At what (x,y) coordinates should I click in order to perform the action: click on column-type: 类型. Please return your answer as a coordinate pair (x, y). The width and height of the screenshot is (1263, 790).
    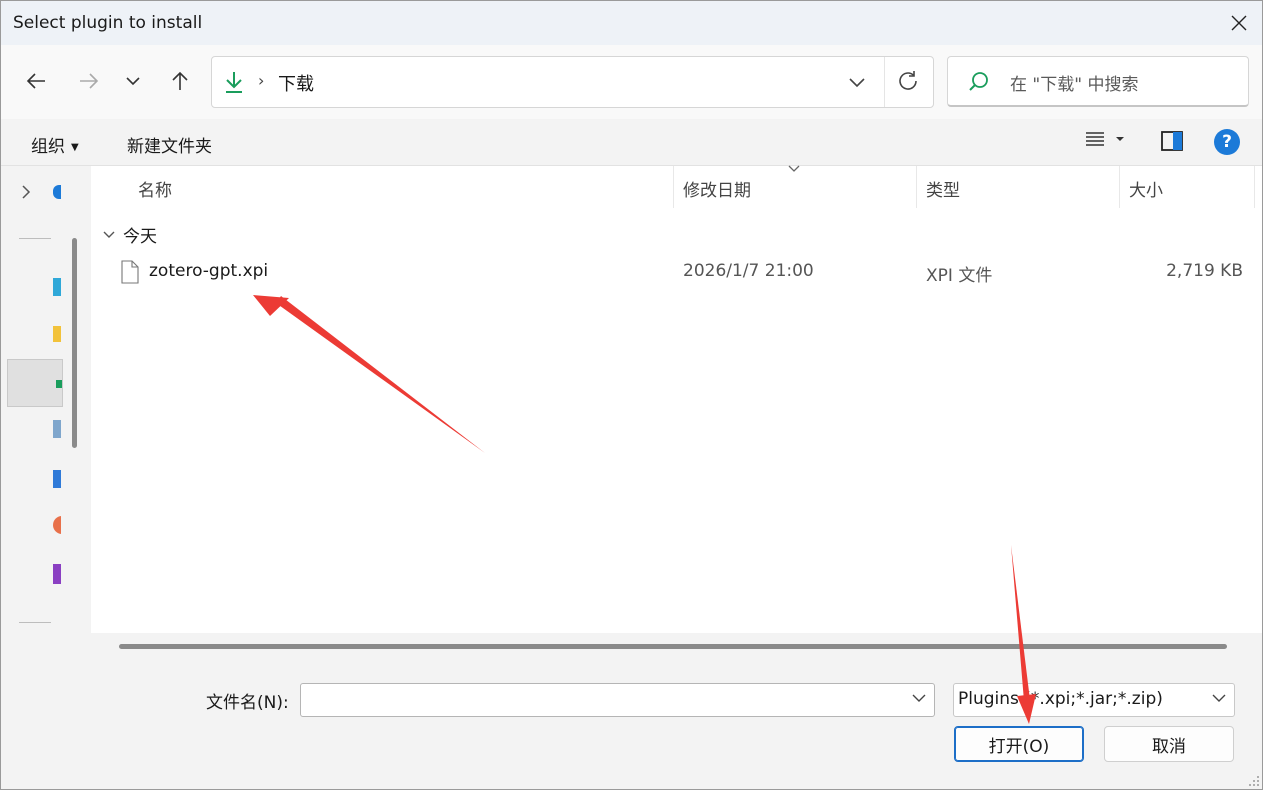
    Looking at the image, I should click on (943, 188).